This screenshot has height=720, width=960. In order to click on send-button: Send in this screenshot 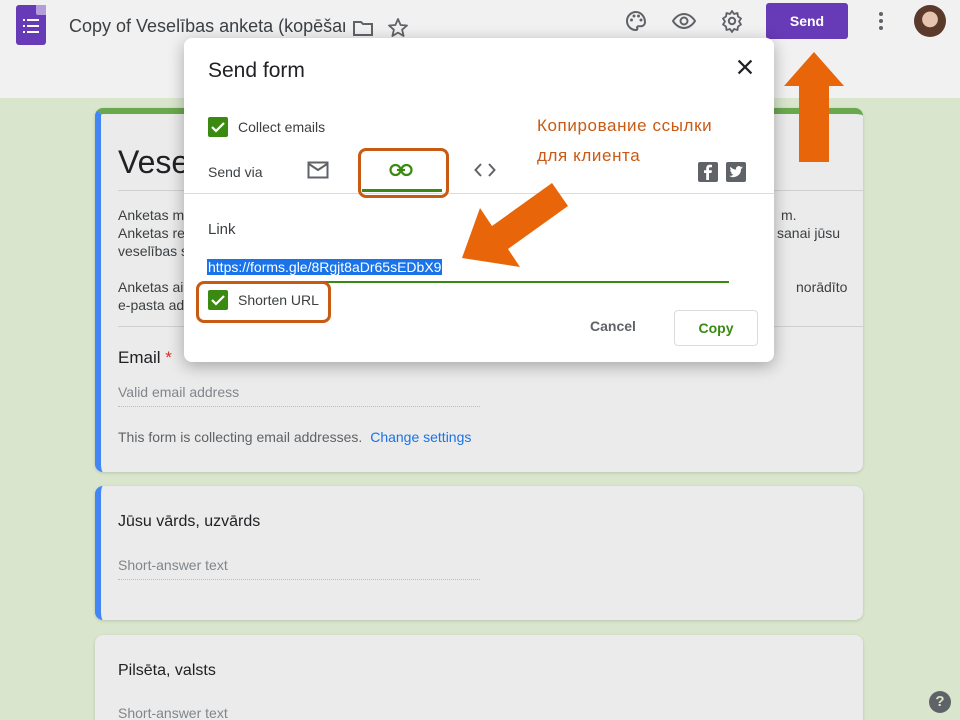, I will do `click(807, 21)`.